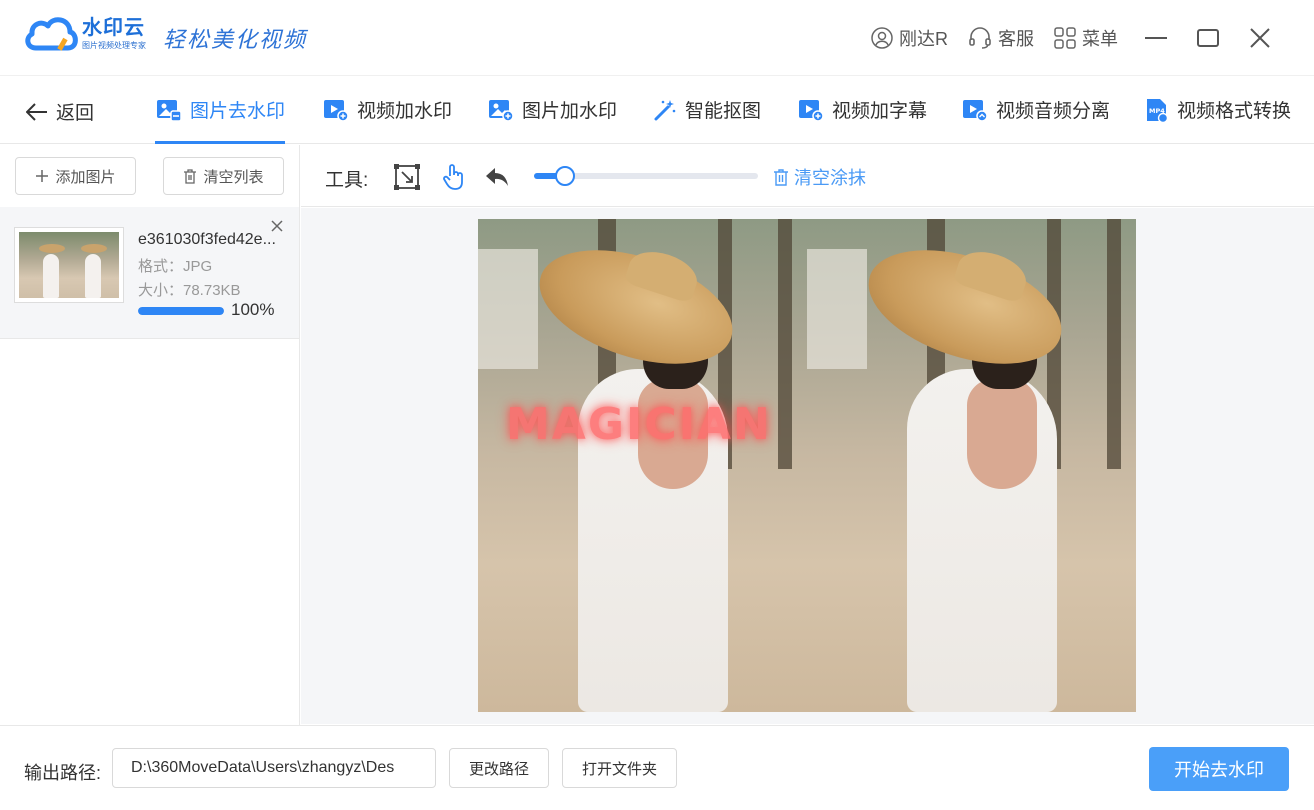 Image resolution: width=1314 pixels, height=810 pixels. Describe the element at coordinates (1234, 111) in the screenshot. I see `tab-label: 视频格式转换` at that location.